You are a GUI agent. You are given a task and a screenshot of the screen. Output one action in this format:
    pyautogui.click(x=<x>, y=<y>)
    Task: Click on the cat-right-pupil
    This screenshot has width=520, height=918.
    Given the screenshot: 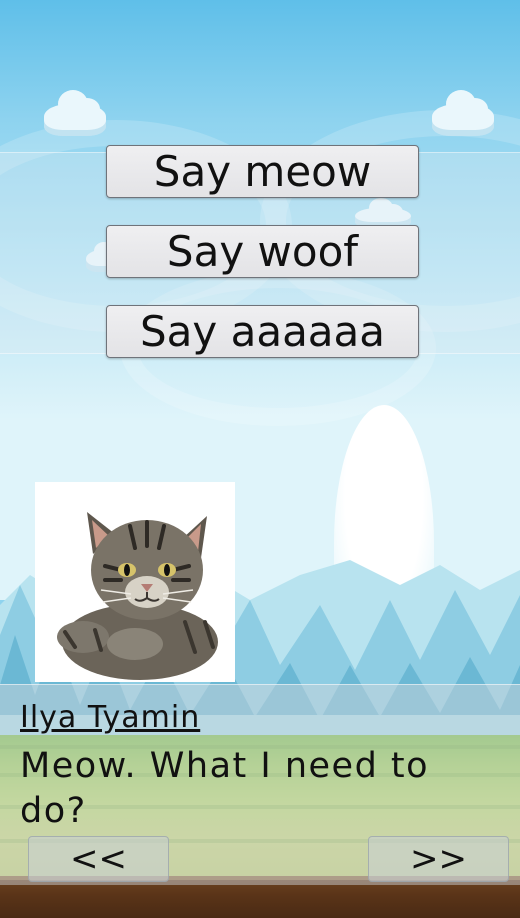 What is the action you would take?
    pyautogui.click(x=167, y=570)
    